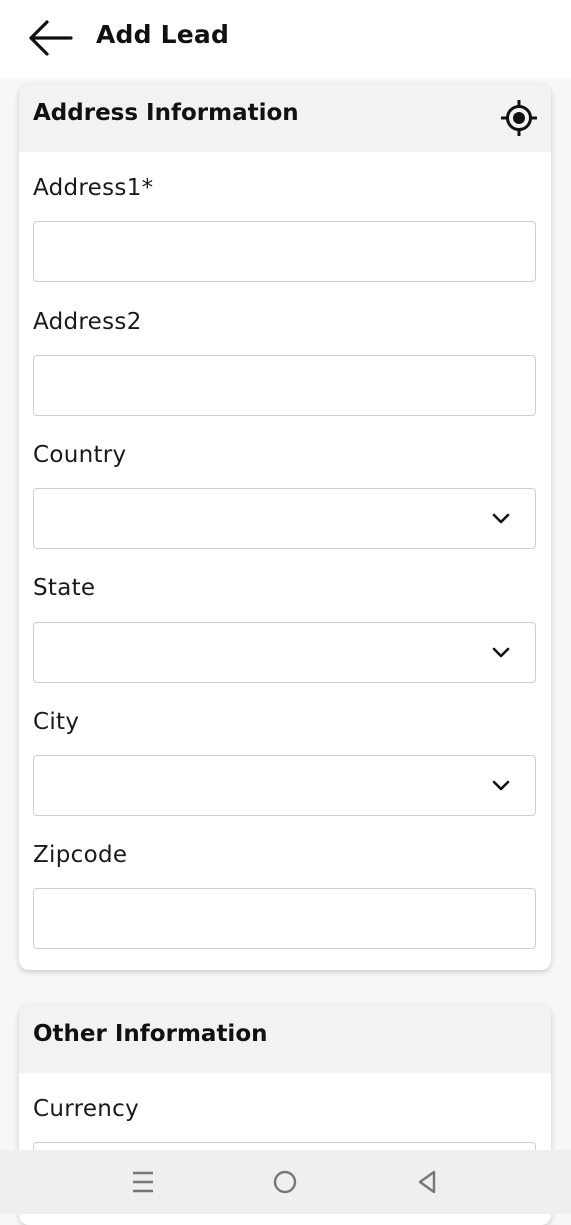 The width and height of the screenshot is (571, 1225). I want to click on country-select, so click(284, 518).